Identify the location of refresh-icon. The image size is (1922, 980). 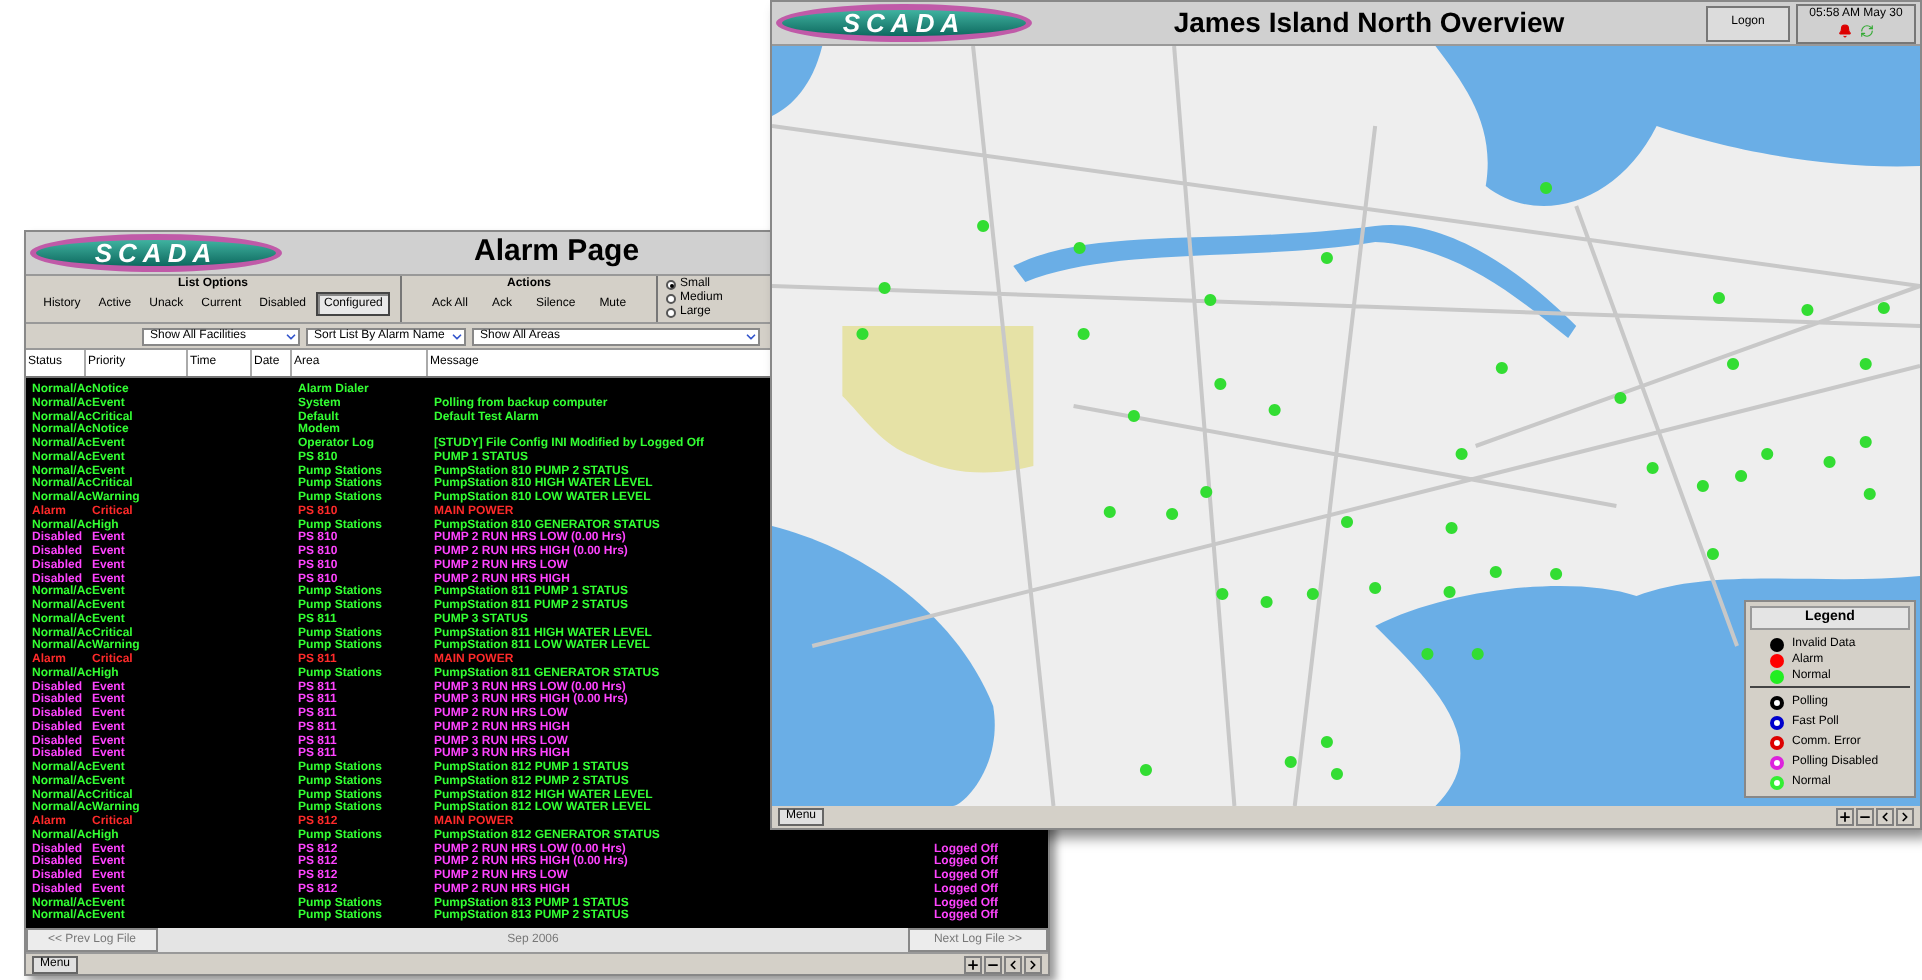
(1867, 30).